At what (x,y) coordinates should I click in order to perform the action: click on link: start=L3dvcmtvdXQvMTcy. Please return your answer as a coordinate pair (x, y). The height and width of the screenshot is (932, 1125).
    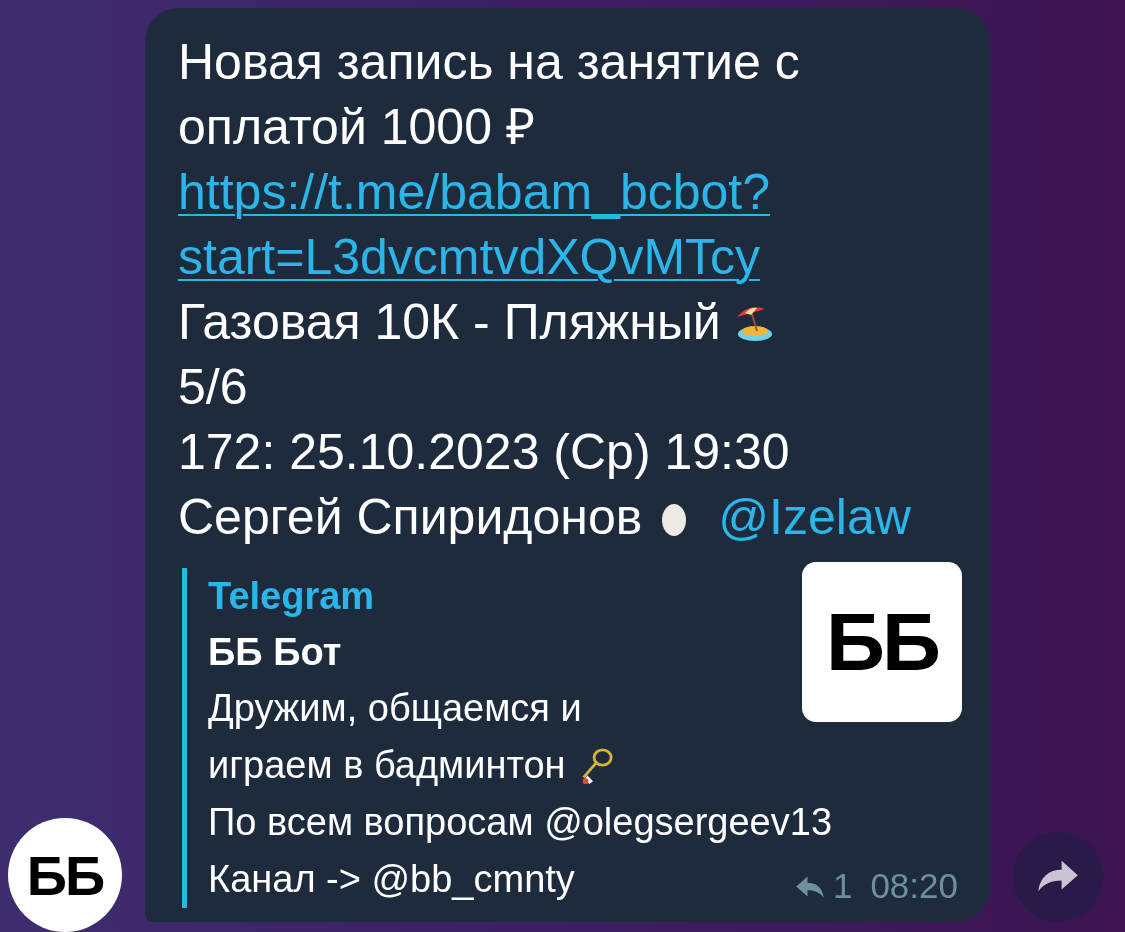
    Looking at the image, I should click on (469, 257).